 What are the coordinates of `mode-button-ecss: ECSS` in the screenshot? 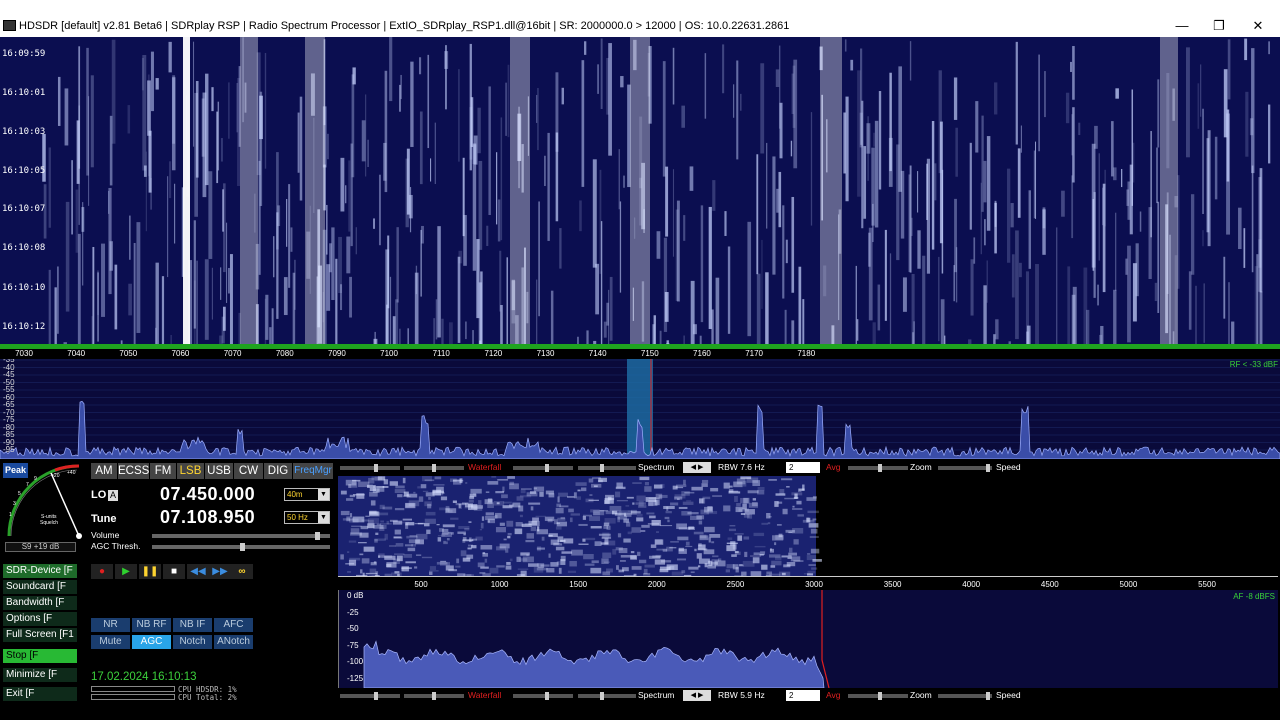 It's located at (133, 471).